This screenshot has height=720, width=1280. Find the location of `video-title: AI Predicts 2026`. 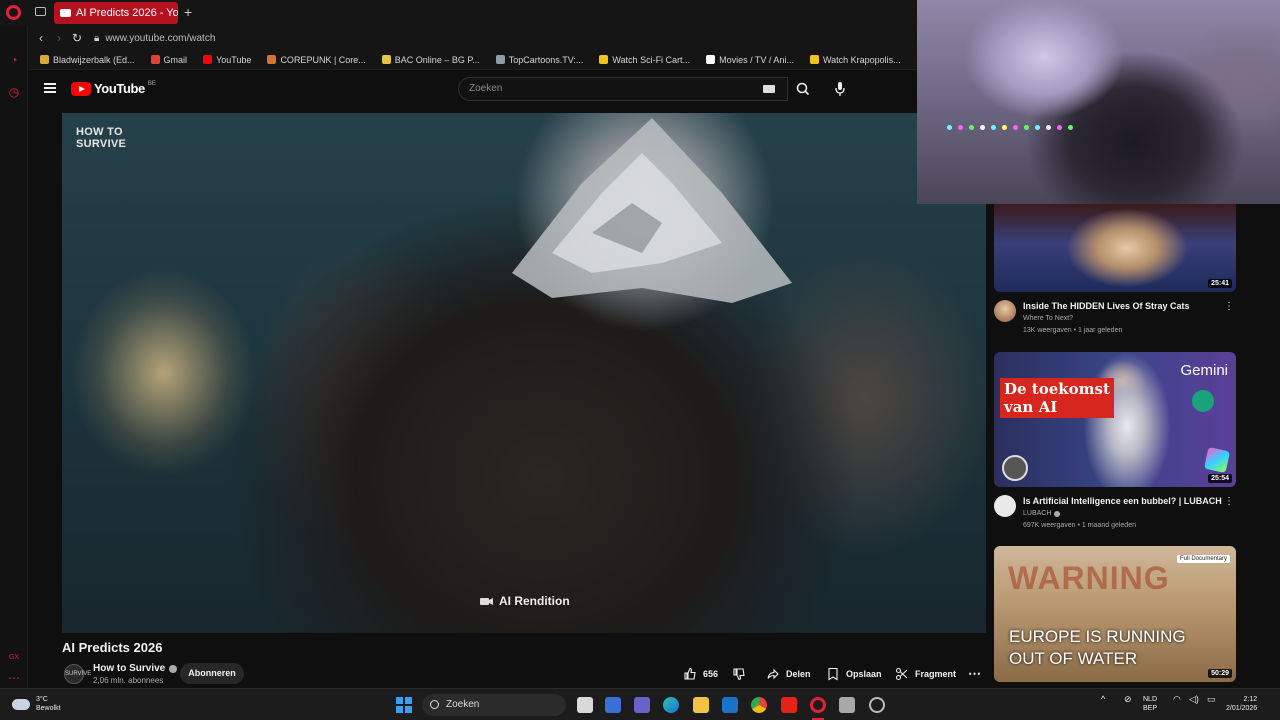

video-title: AI Predicts 2026 is located at coordinates (112, 647).